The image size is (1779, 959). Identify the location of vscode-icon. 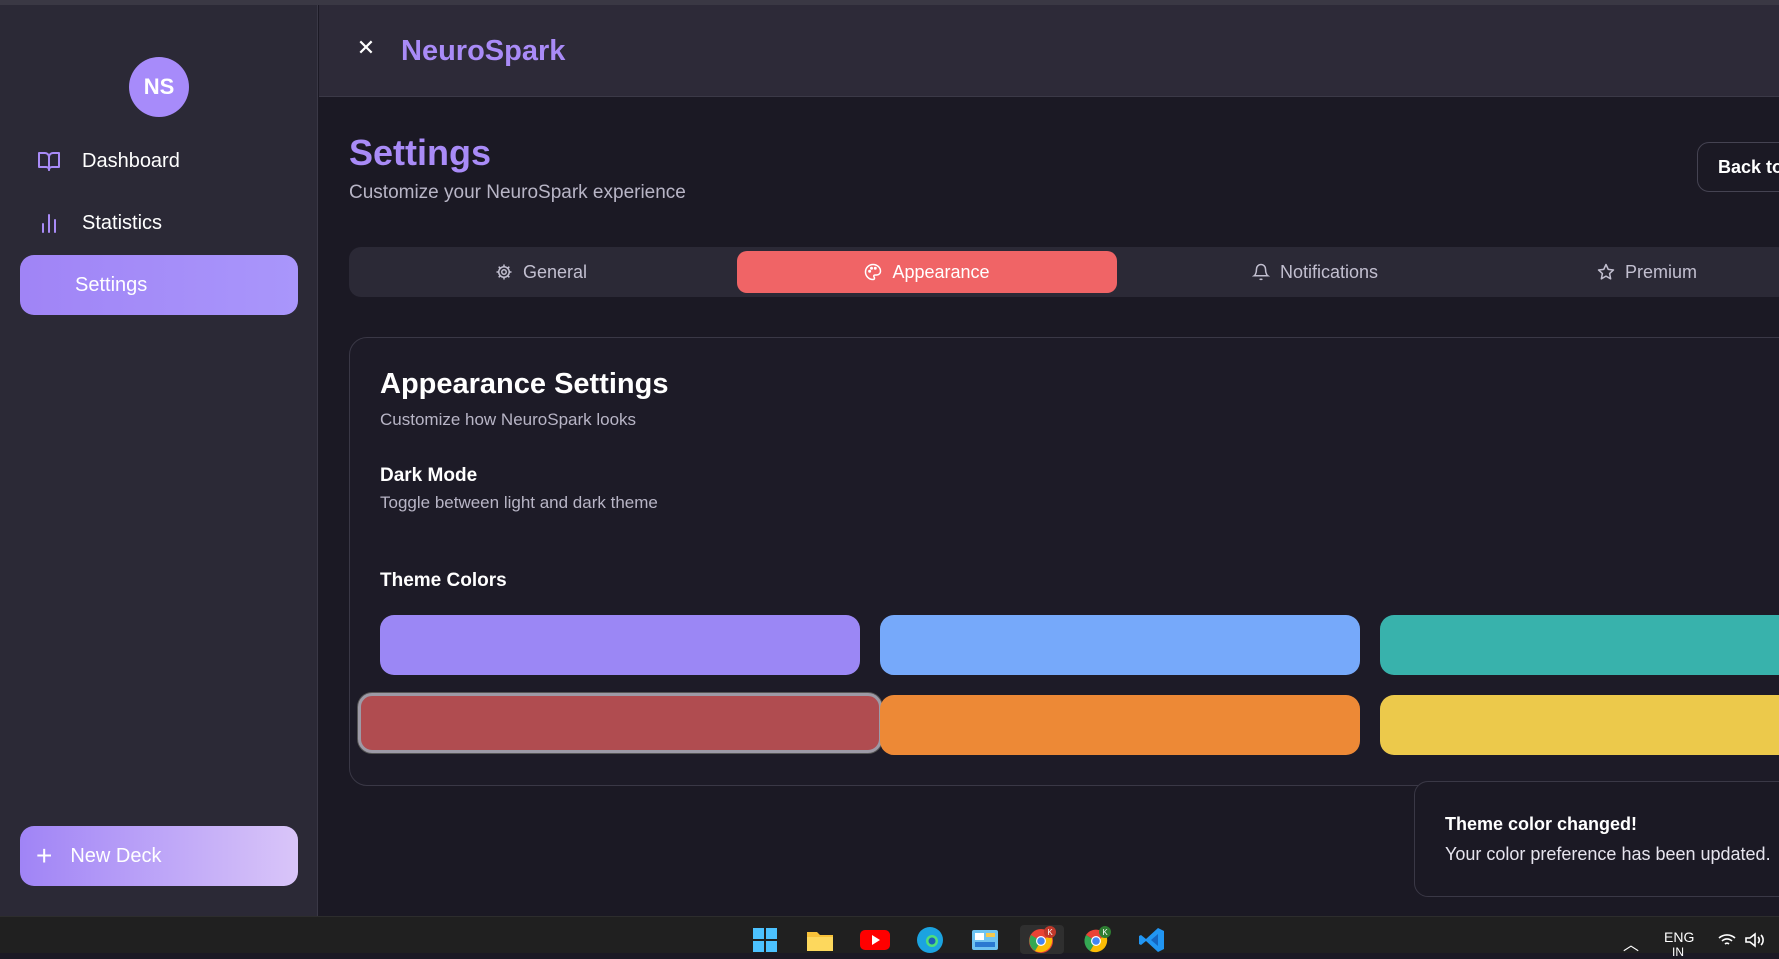
(1152, 939).